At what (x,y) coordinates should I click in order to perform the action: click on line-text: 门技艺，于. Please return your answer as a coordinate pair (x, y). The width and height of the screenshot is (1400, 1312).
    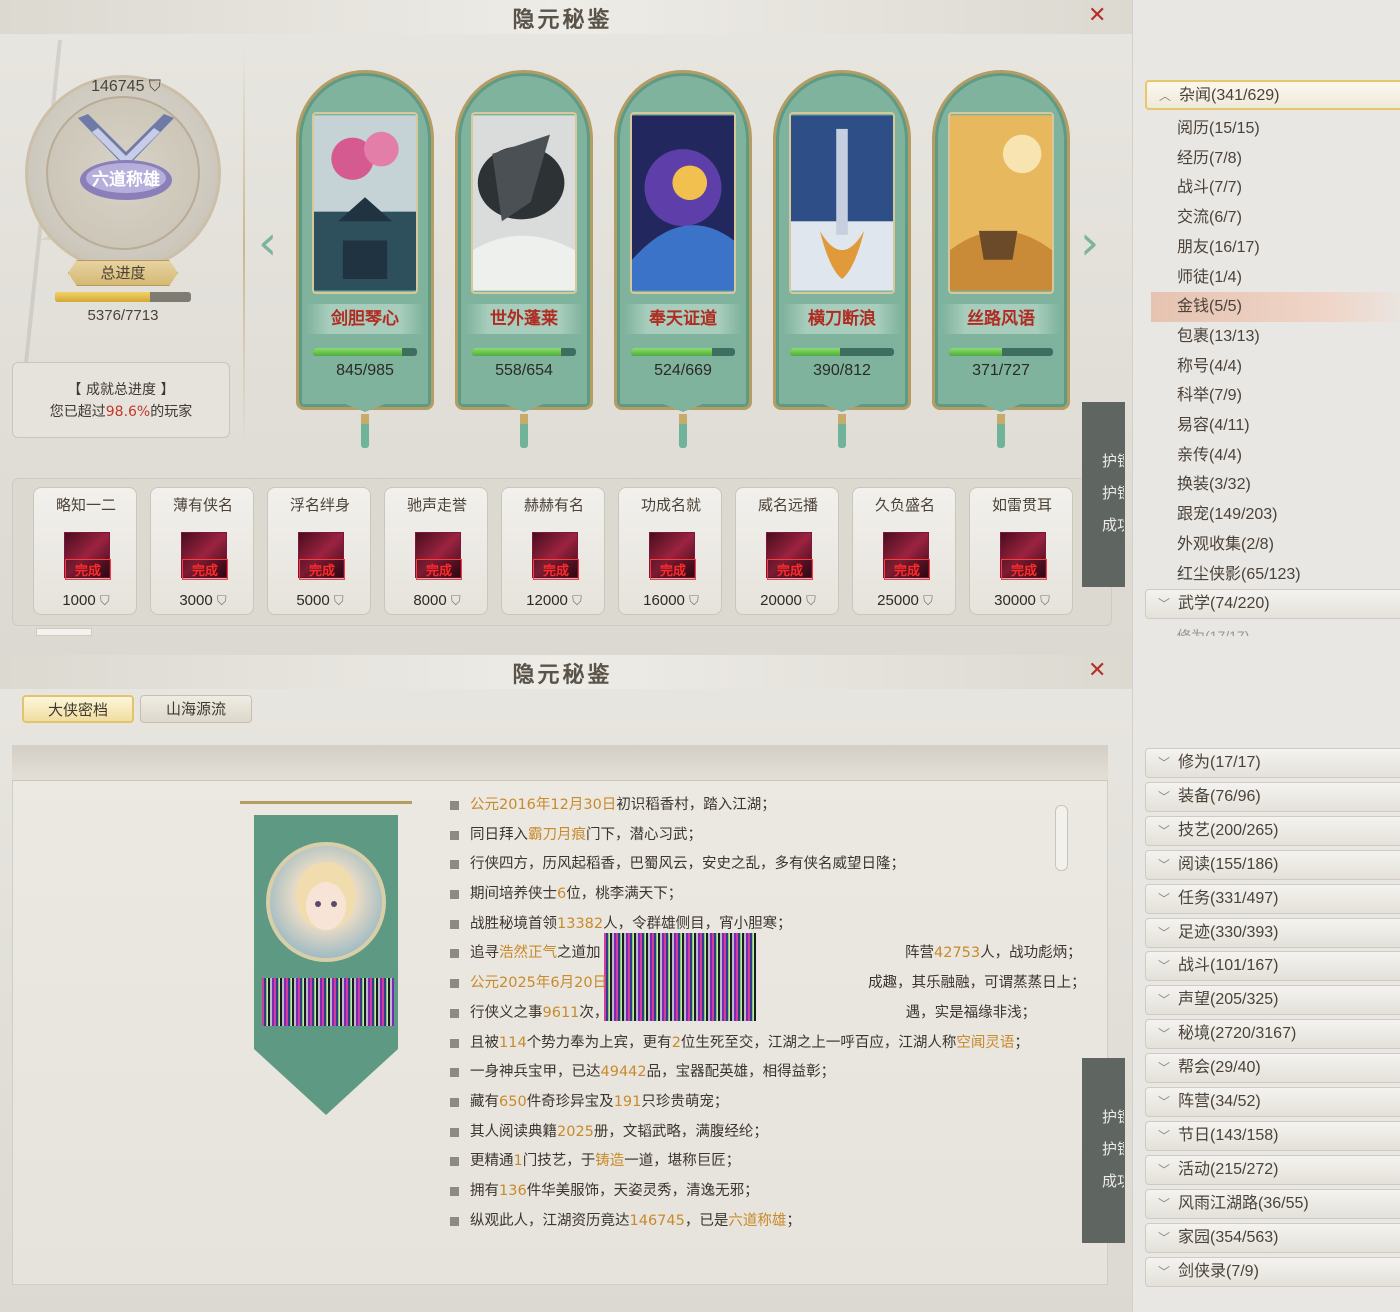
    Looking at the image, I should click on (559, 1161).